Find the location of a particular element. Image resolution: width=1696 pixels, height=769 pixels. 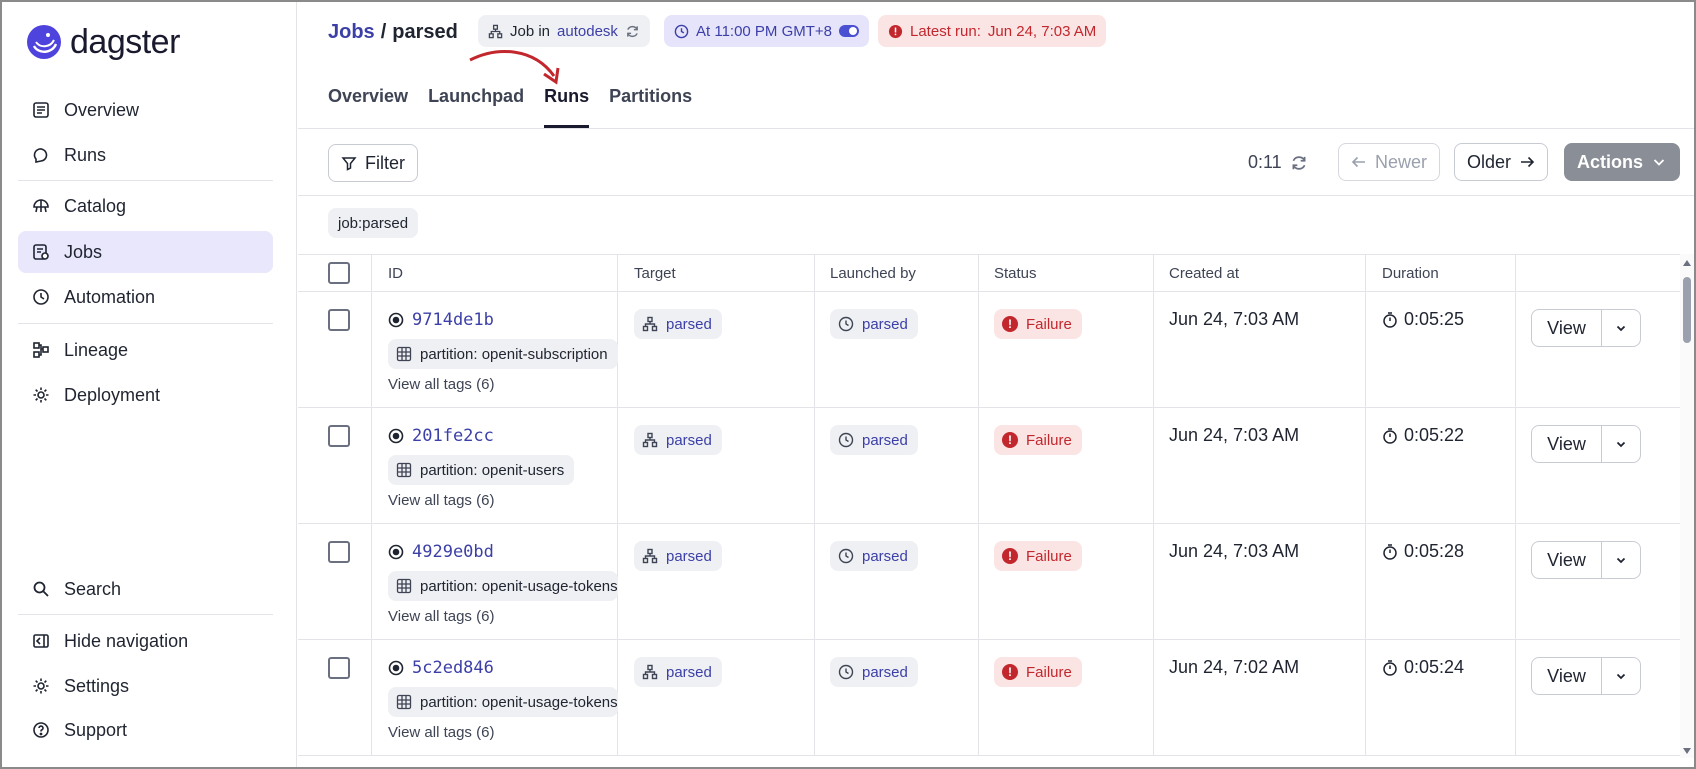

older-button: Older is located at coordinates (1501, 162).